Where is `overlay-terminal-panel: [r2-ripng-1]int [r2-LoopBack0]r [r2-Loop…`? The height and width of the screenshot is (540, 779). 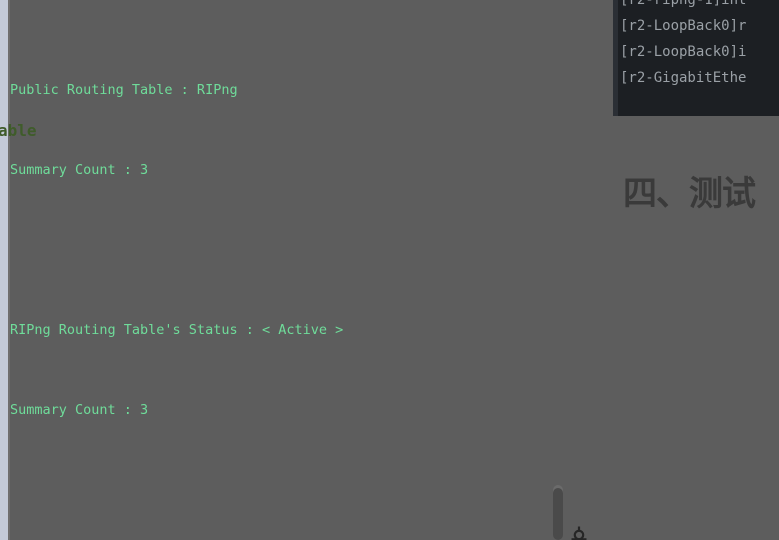
overlay-terminal-panel: [r2-ripng-1]int [r2-LoopBack0]r [r2-Loop… is located at coordinates (696, 58).